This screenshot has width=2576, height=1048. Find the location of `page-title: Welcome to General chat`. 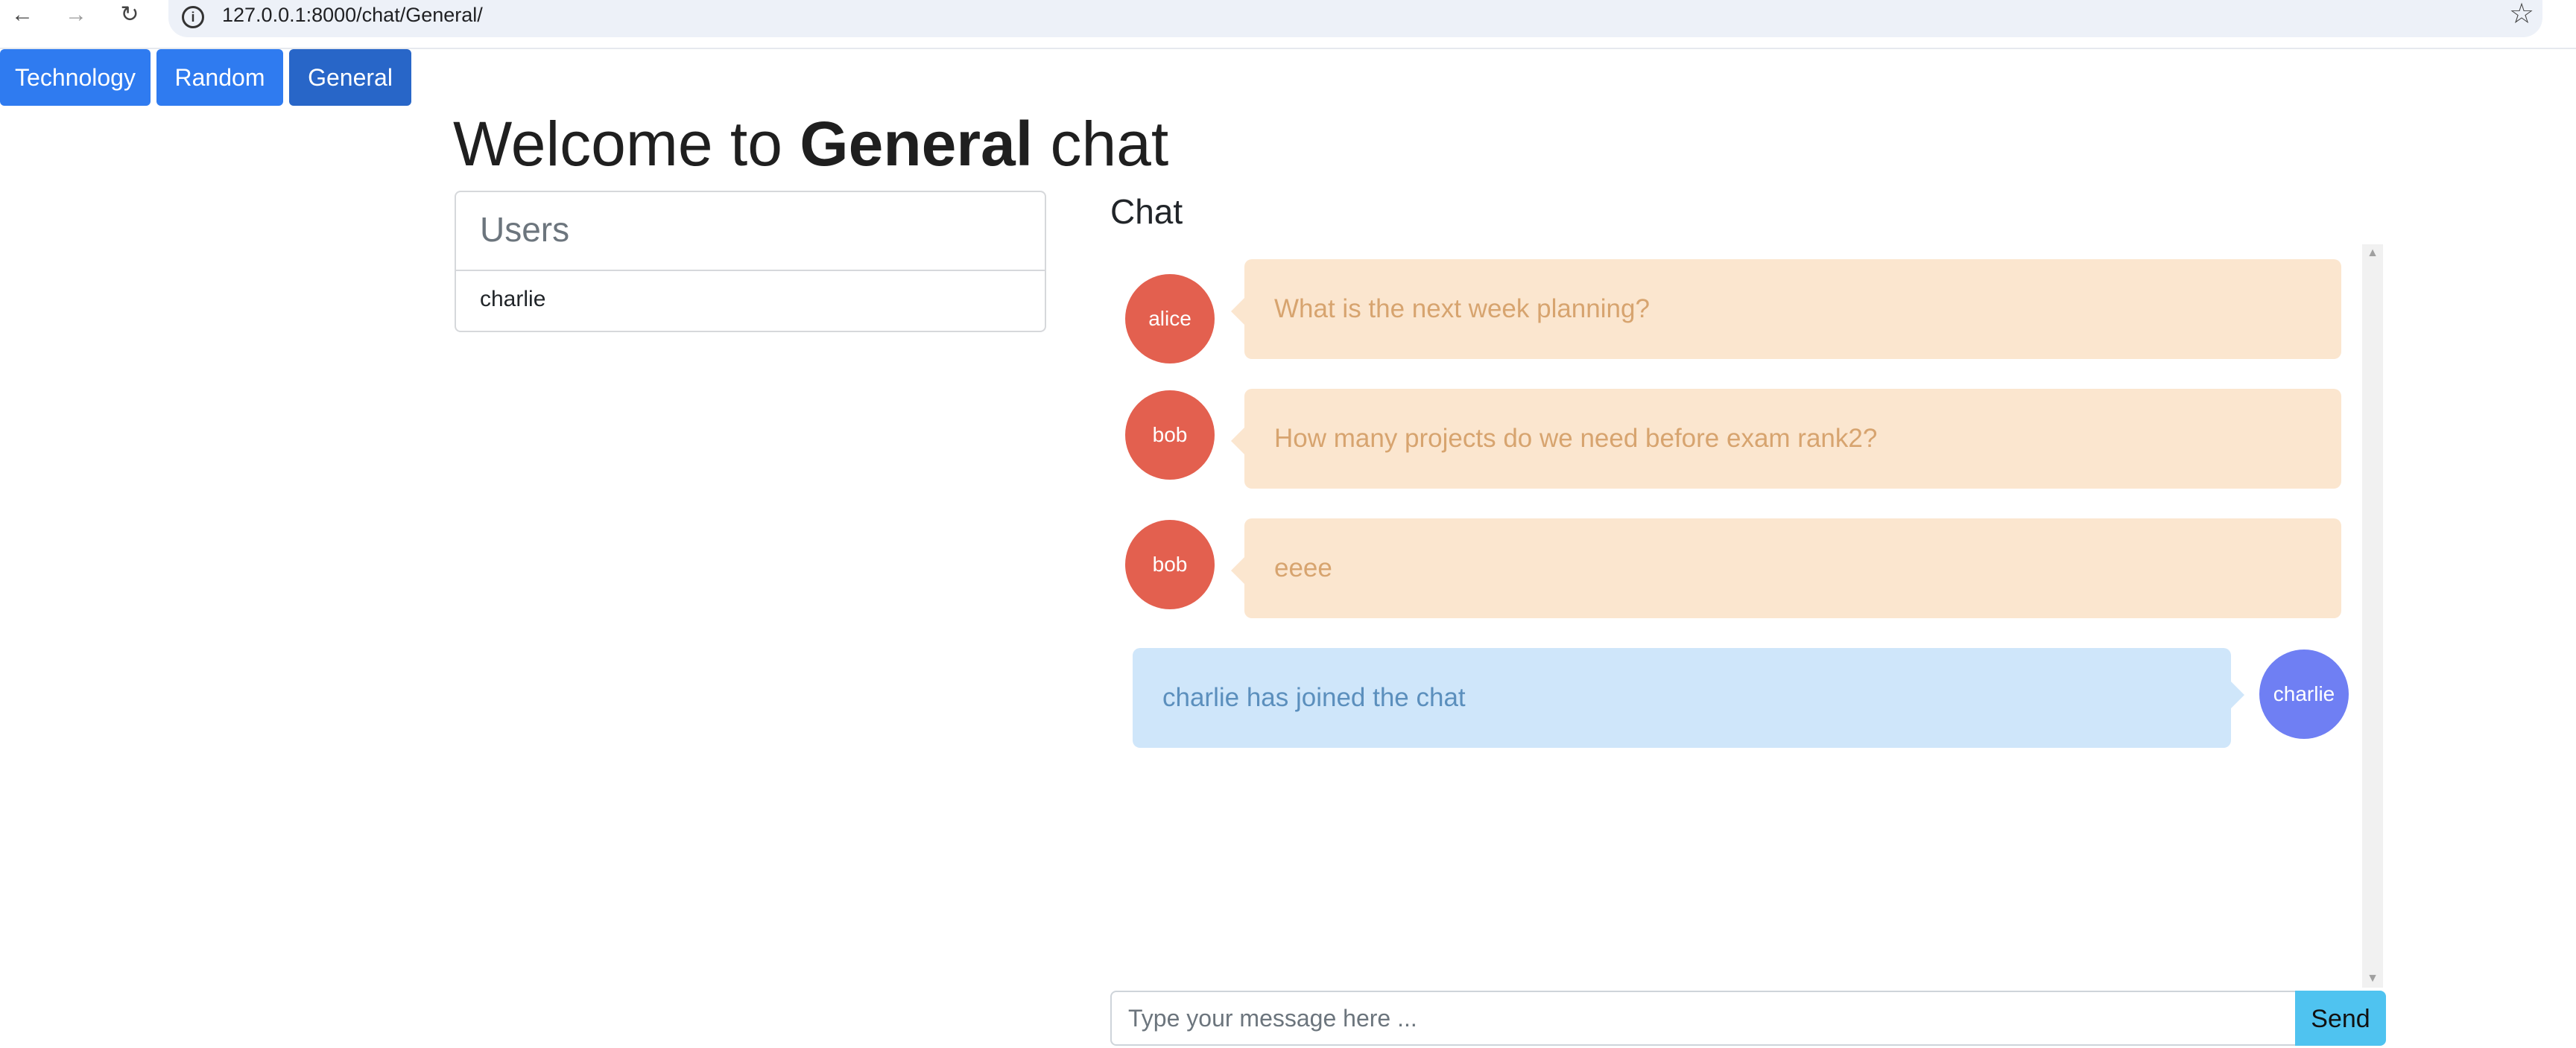

page-title: Welcome to General chat is located at coordinates (810, 144).